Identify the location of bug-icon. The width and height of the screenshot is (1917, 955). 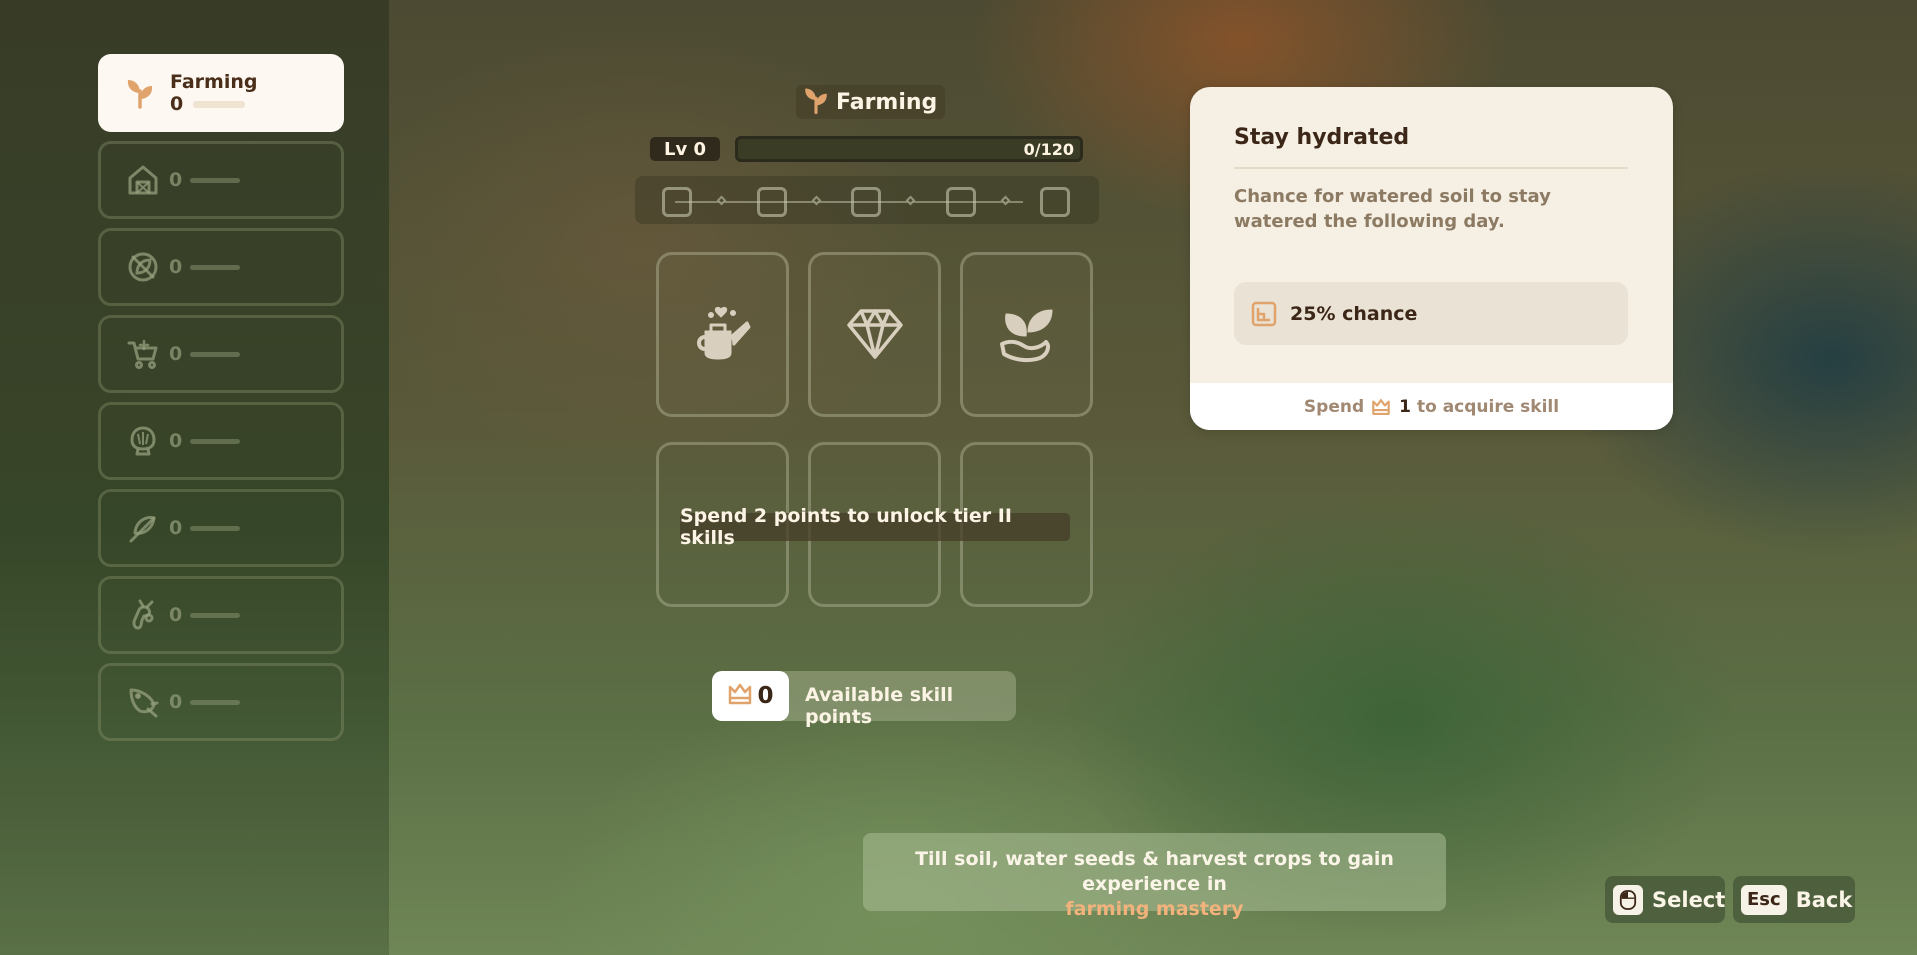
(143, 615).